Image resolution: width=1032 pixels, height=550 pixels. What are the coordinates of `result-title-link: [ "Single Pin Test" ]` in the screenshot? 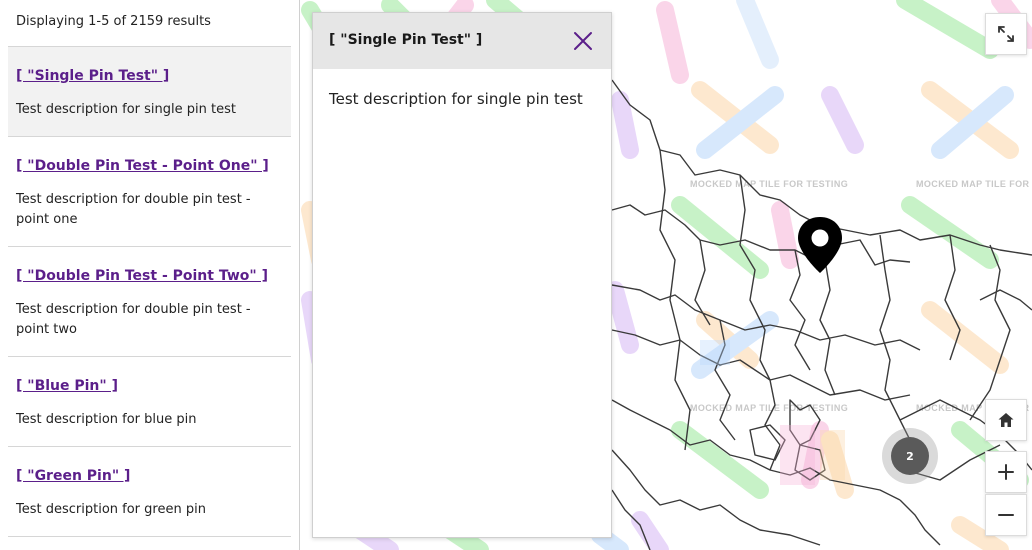 It's located at (149, 76).